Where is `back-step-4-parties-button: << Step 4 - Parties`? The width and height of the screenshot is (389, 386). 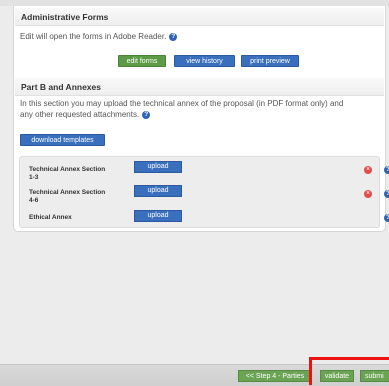 back-step-4-parties-button: << Step 4 - Parties is located at coordinates (275, 376).